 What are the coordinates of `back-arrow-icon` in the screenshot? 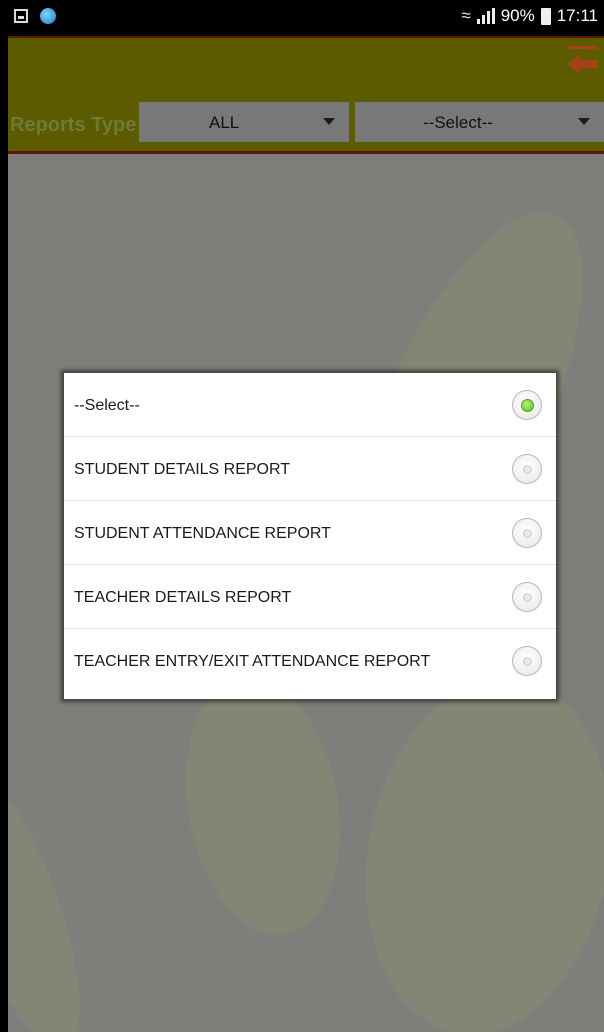 It's located at (583, 61).